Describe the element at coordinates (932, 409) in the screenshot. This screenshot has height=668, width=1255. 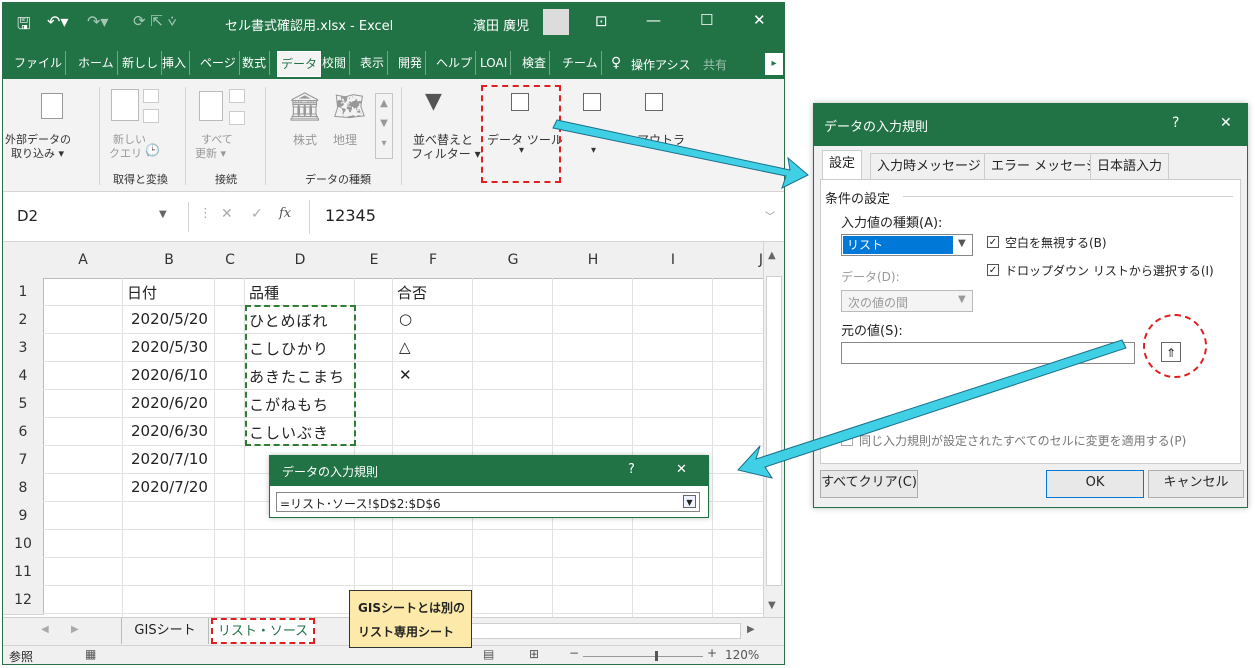
I see `arrow-to-range-dialog` at that location.